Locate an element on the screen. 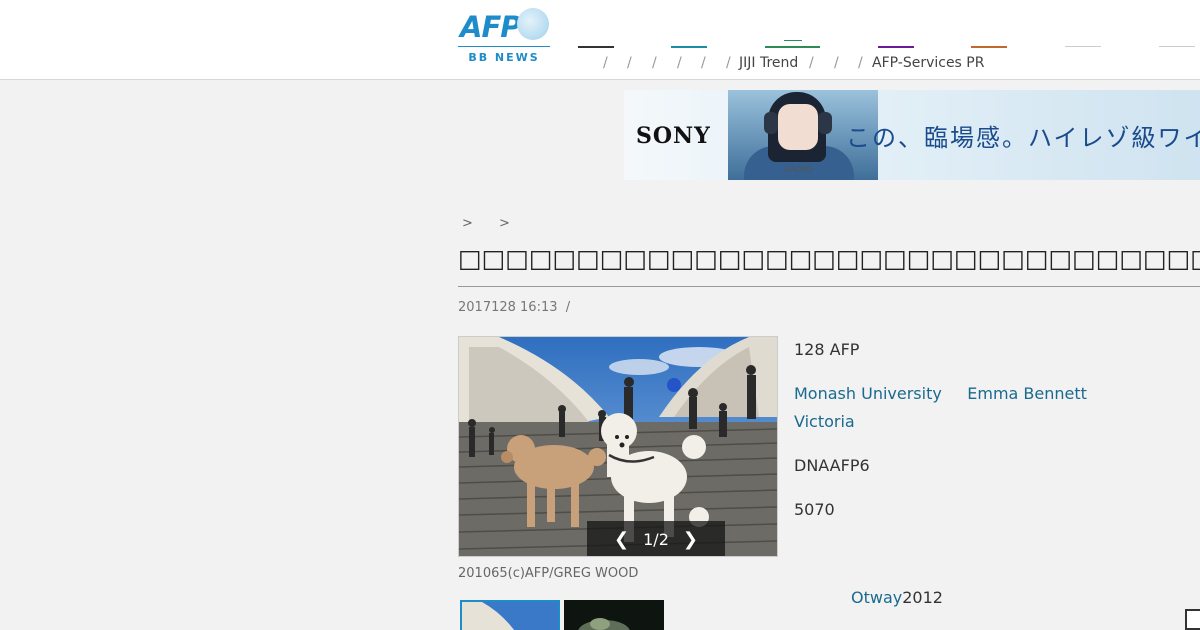  slide-counter: 1/2 is located at coordinates (656, 539).